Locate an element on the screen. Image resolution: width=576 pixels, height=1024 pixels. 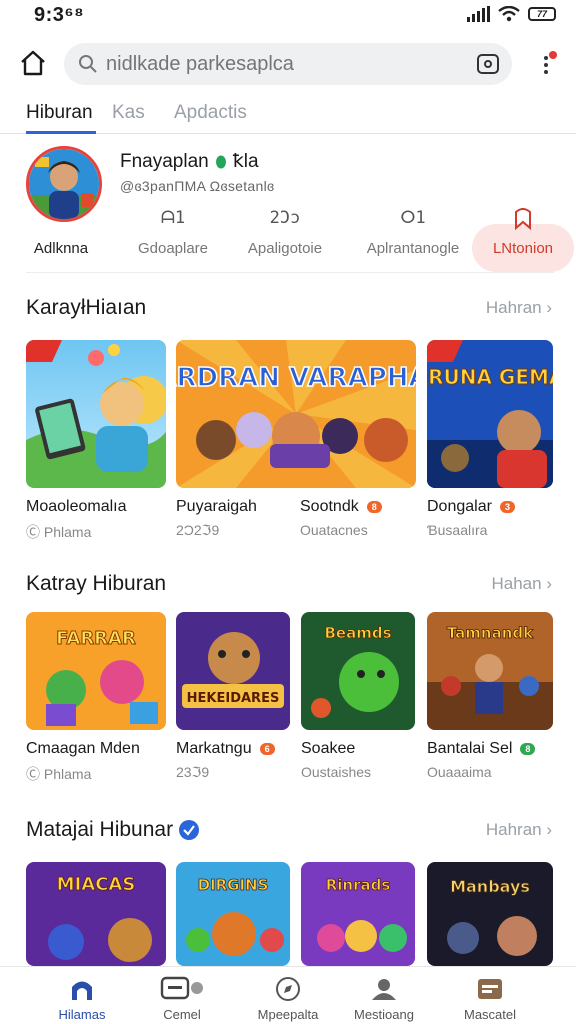
thumbnail-text: HEKEIDARES is located at coordinates (233, 698).